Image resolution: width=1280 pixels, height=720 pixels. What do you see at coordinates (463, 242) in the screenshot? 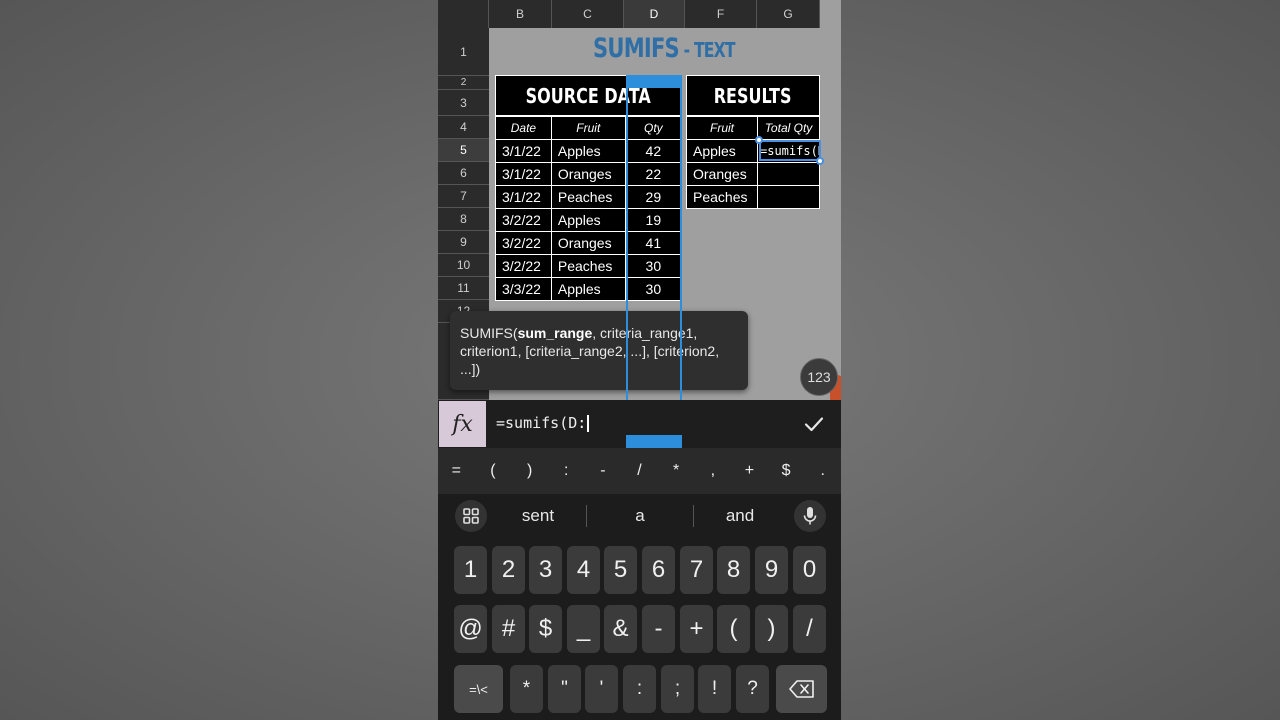
I see `row-header-9: 9` at bounding box center [463, 242].